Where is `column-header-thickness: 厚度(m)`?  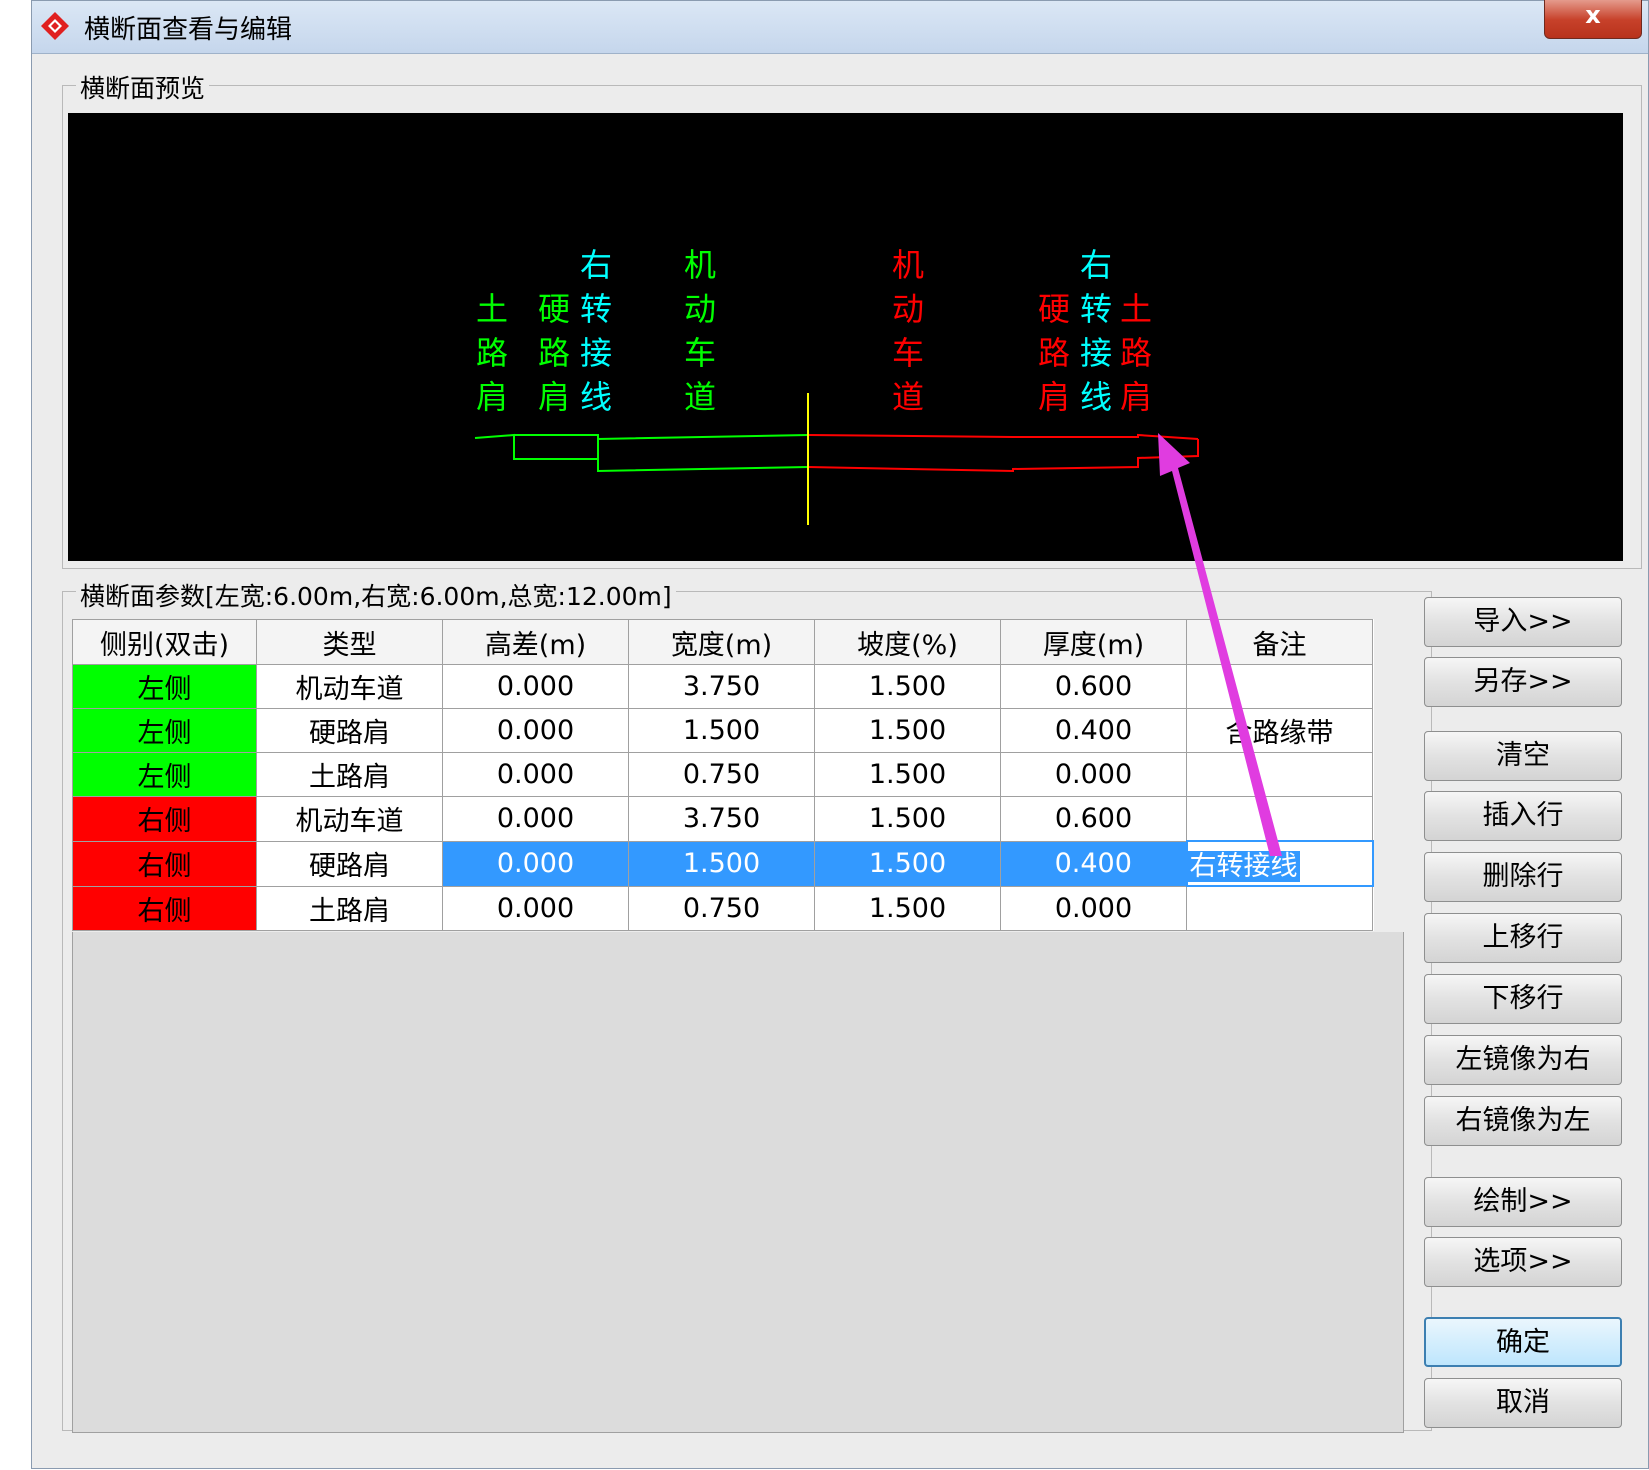
column-header-thickness: 厚度(m) is located at coordinates (1093, 642).